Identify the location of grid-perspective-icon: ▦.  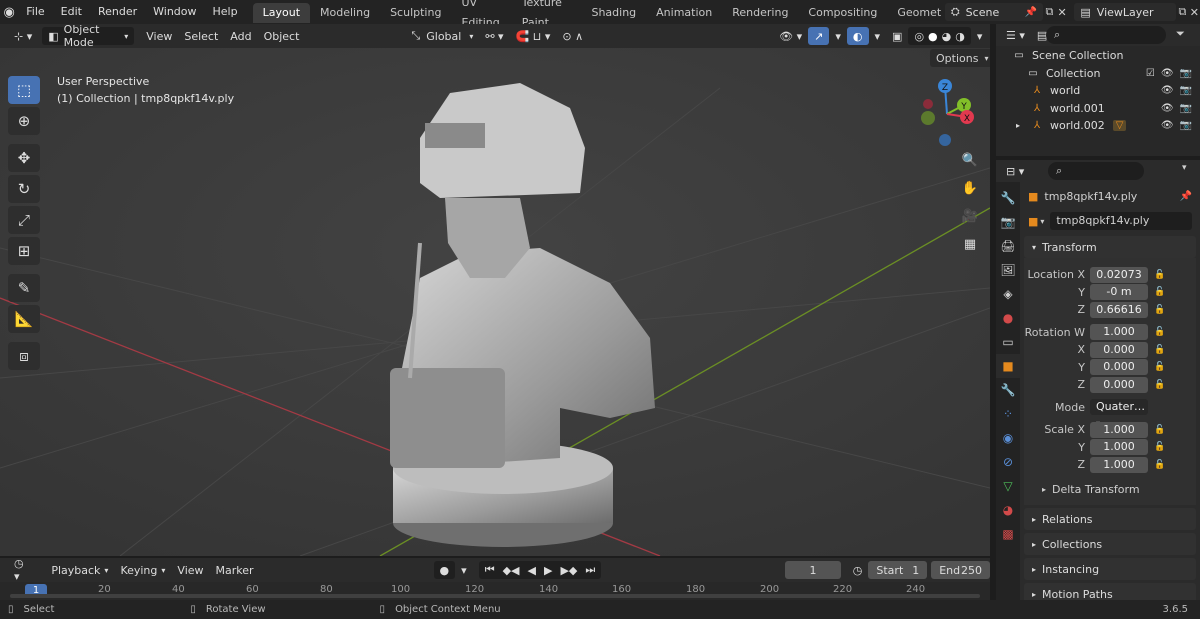
(970, 244).